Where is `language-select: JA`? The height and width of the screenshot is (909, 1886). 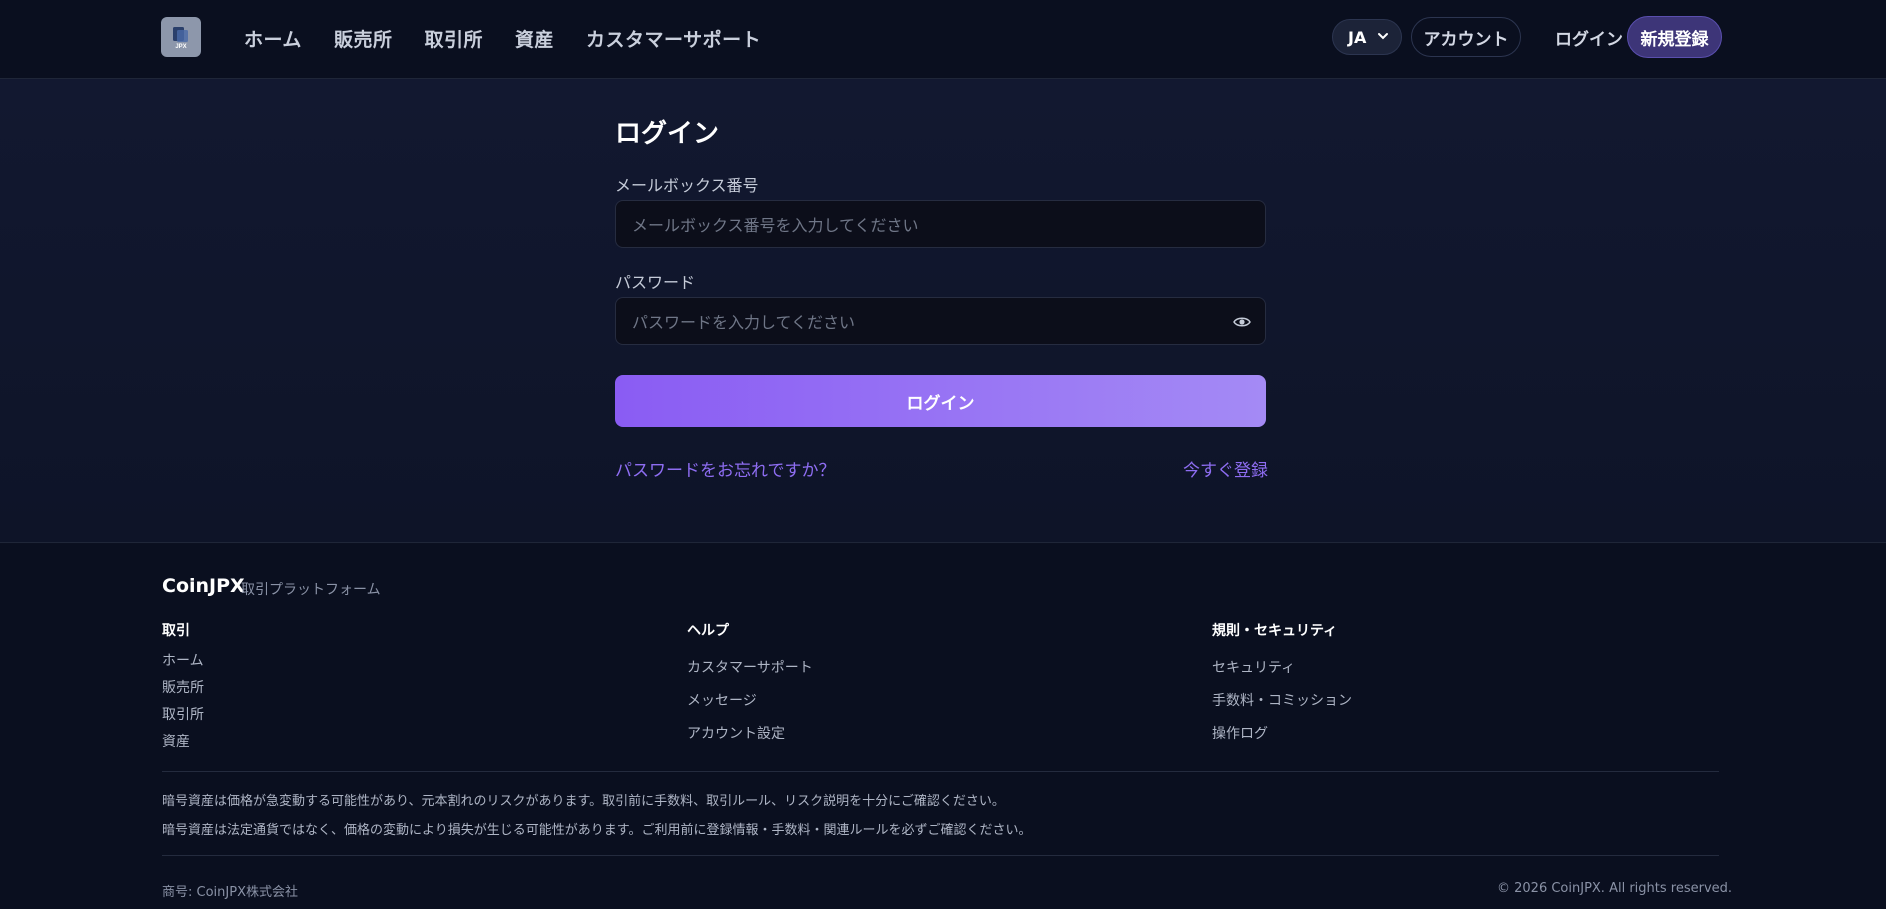
language-select: JA is located at coordinates (1367, 37).